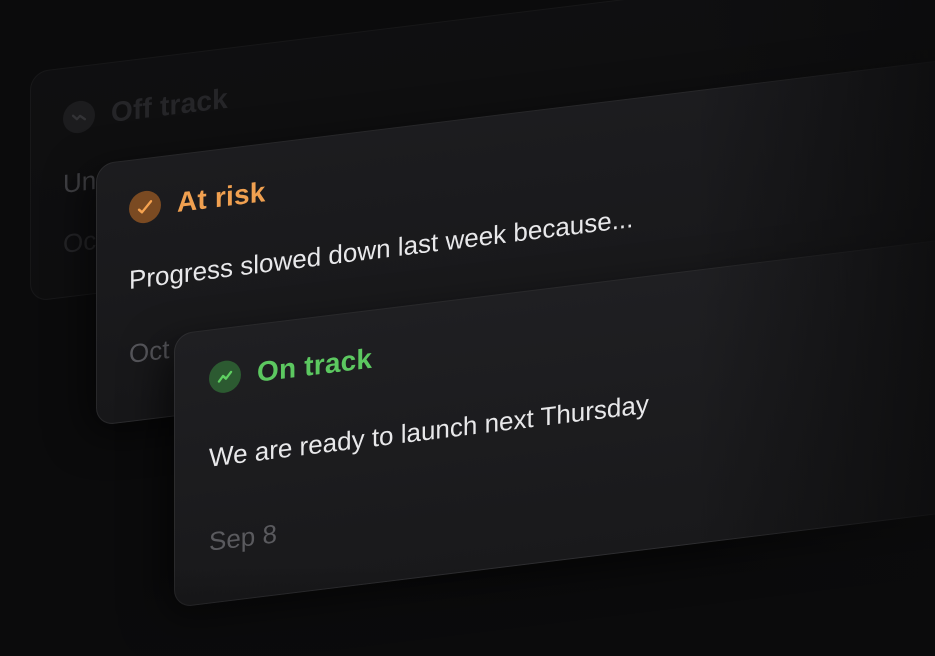  What do you see at coordinates (145, 207) in the screenshot?
I see `at-risk-icon` at bounding box center [145, 207].